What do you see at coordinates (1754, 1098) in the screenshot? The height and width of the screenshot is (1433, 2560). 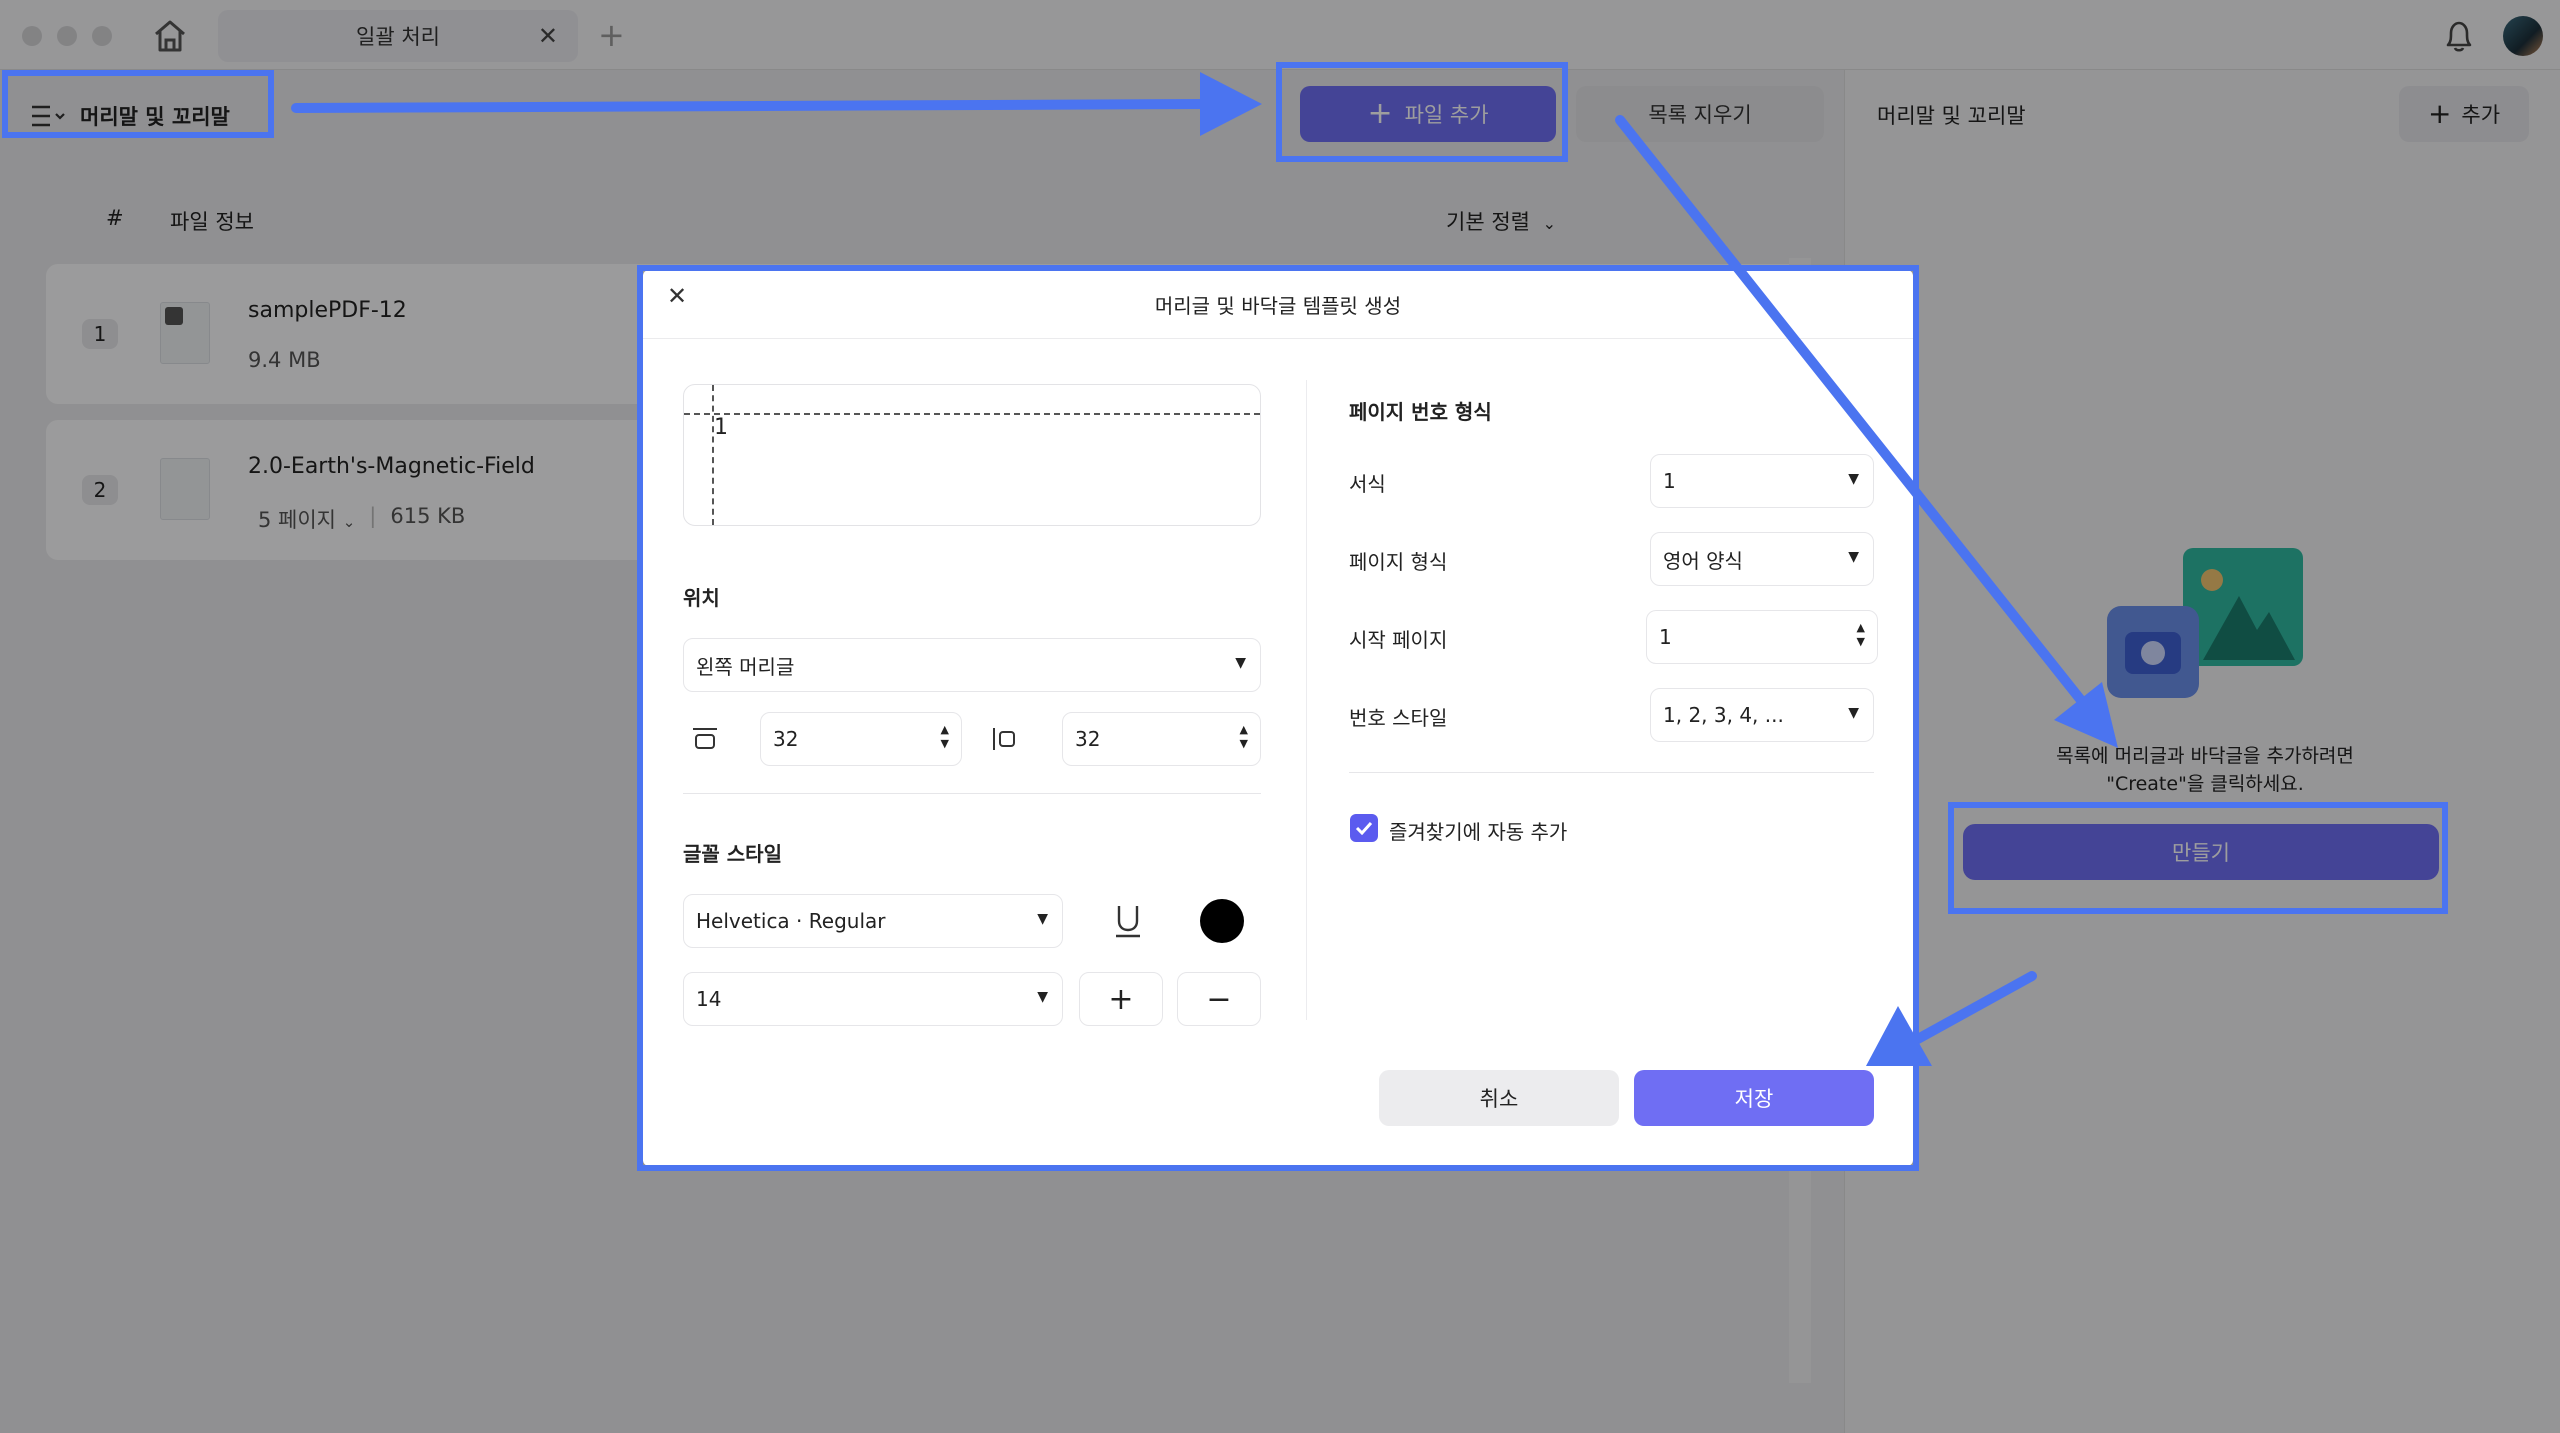 I see `save-button: 저장` at bounding box center [1754, 1098].